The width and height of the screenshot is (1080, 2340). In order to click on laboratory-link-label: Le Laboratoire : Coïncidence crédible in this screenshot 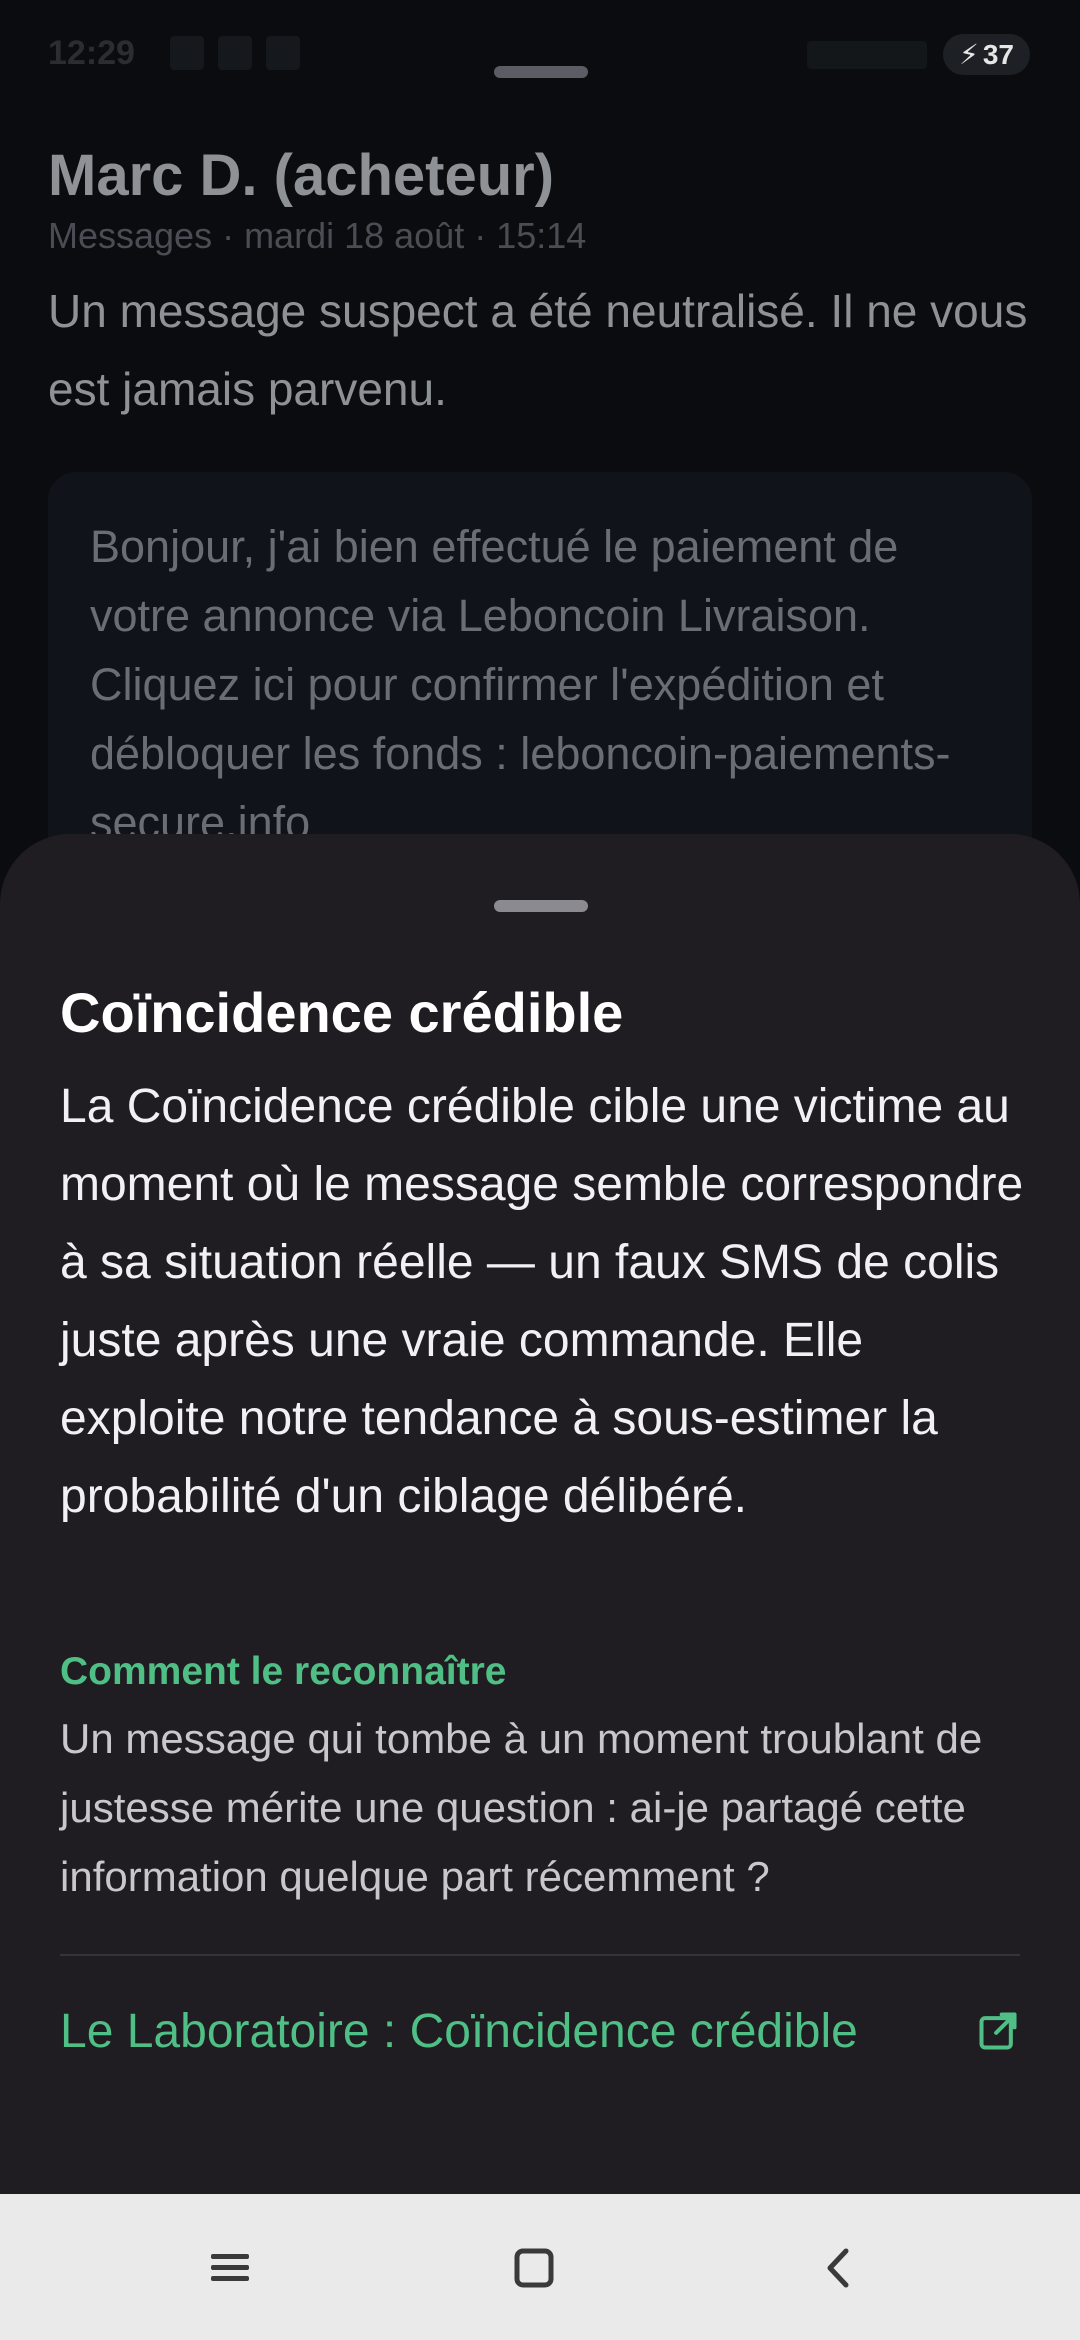, I will do `click(459, 2031)`.